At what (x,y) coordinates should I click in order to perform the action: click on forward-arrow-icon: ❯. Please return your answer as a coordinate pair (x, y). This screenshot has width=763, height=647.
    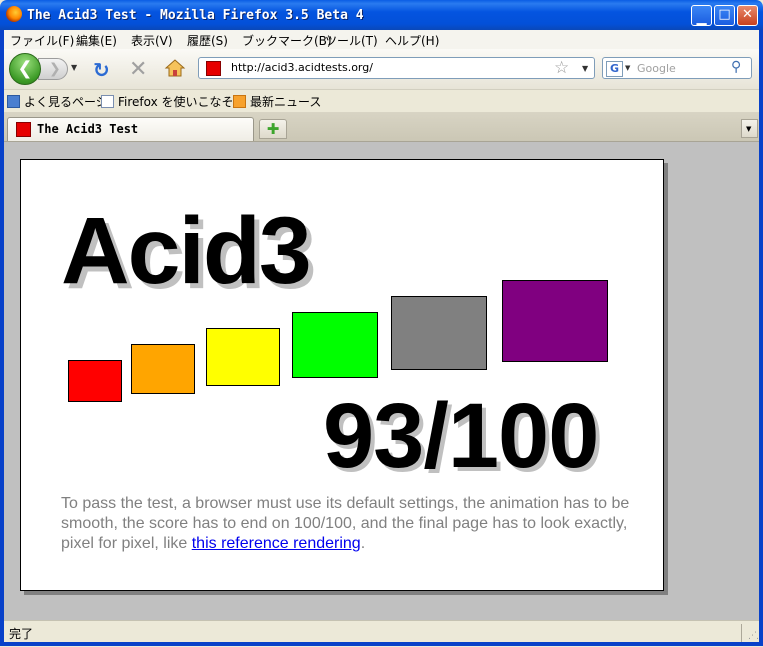
    Looking at the image, I should click on (55, 69).